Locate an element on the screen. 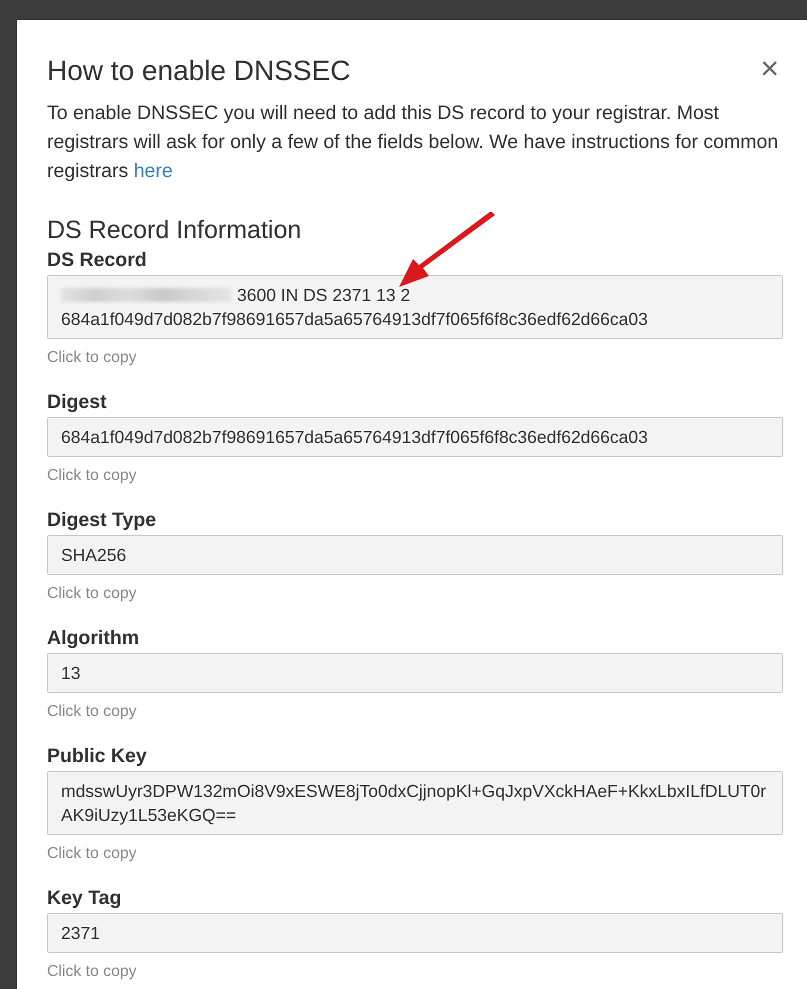 The image size is (807, 989). instructions-link: here is located at coordinates (153, 171).